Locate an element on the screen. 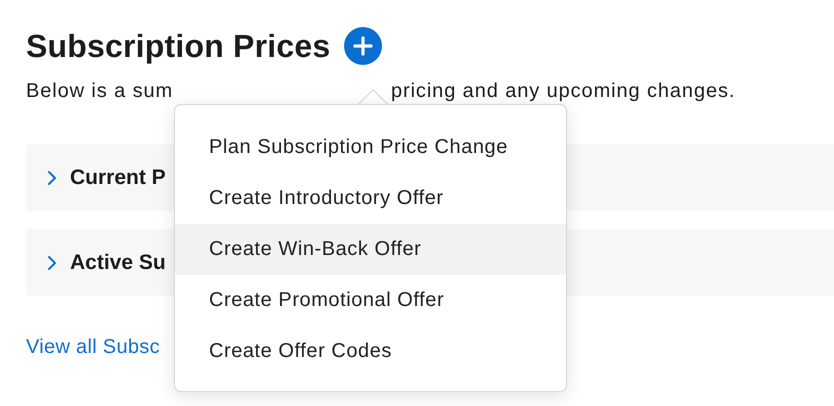 The width and height of the screenshot is (834, 406). section-title: Current P is located at coordinates (118, 178).